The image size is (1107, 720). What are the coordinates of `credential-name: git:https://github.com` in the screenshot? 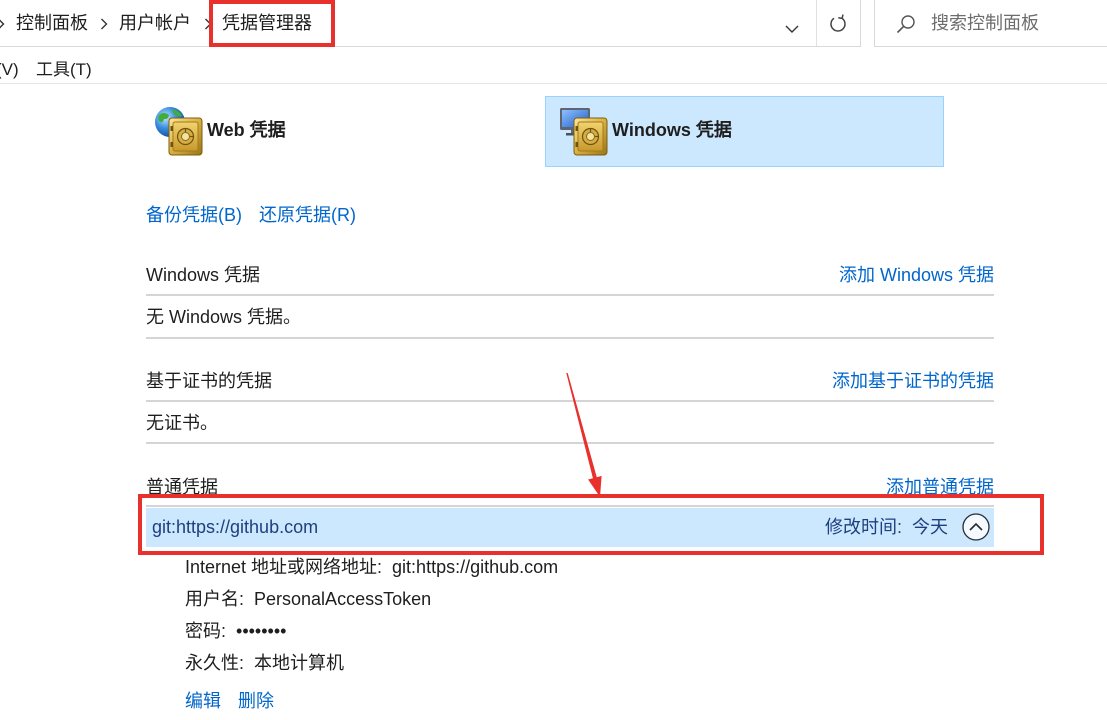 It's located at (235, 527).